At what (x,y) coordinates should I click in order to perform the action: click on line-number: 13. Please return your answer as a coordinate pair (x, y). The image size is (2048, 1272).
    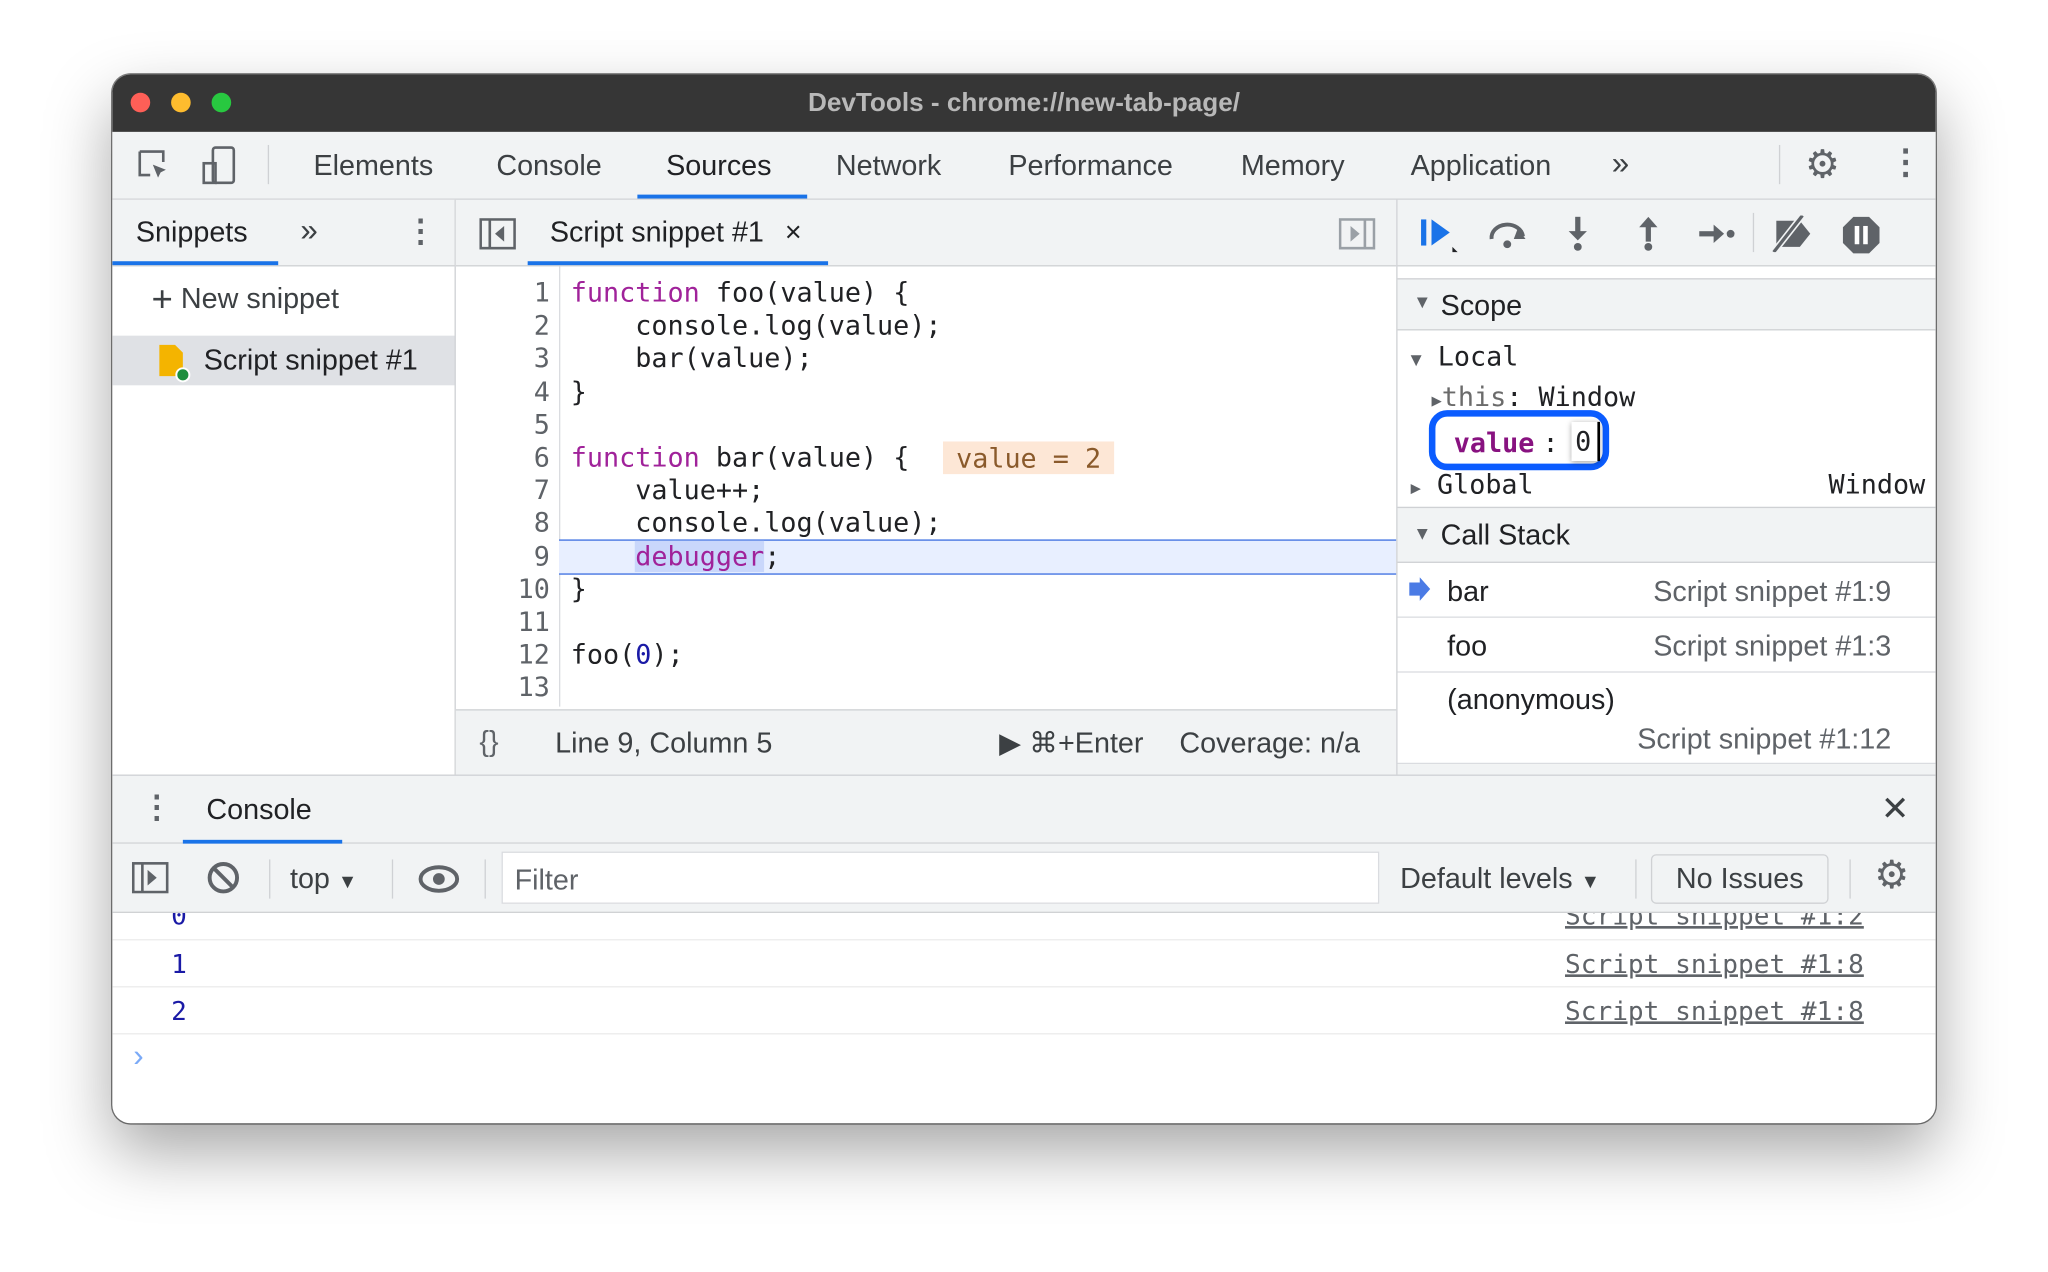
    Looking at the image, I should click on (503, 688).